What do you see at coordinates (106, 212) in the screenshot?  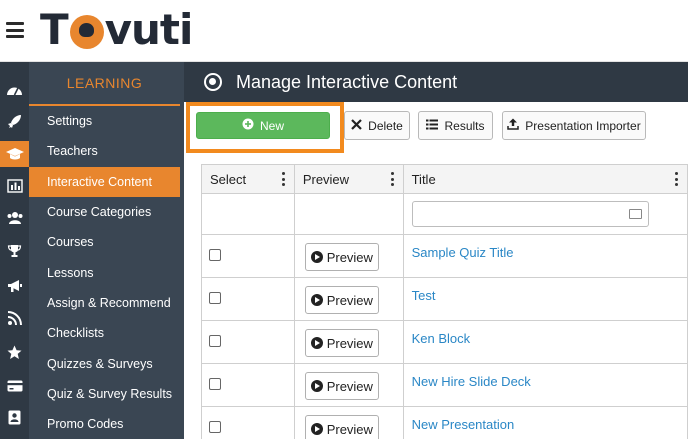 I see `sidebar-item-course-categories: Course Categories` at bounding box center [106, 212].